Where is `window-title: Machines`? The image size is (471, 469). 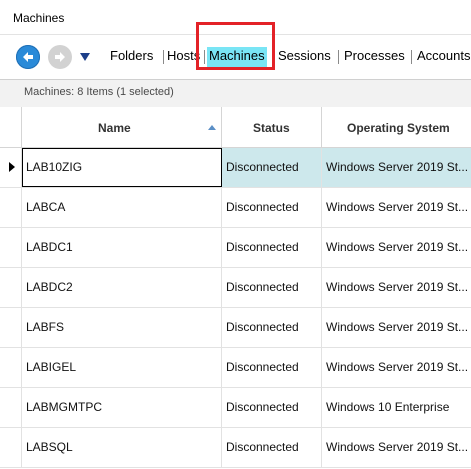
window-title: Machines is located at coordinates (39, 18).